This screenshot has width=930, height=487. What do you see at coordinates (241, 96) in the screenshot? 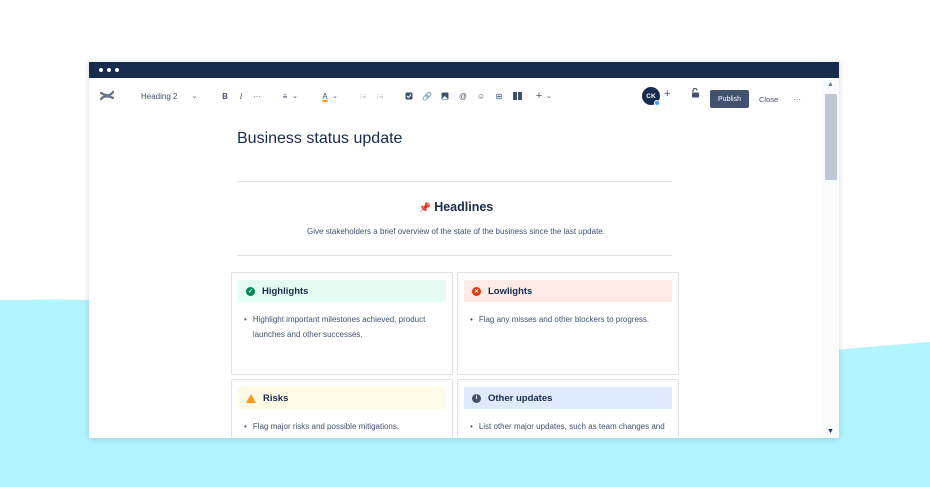
I see `italic-button: I` at bounding box center [241, 96].